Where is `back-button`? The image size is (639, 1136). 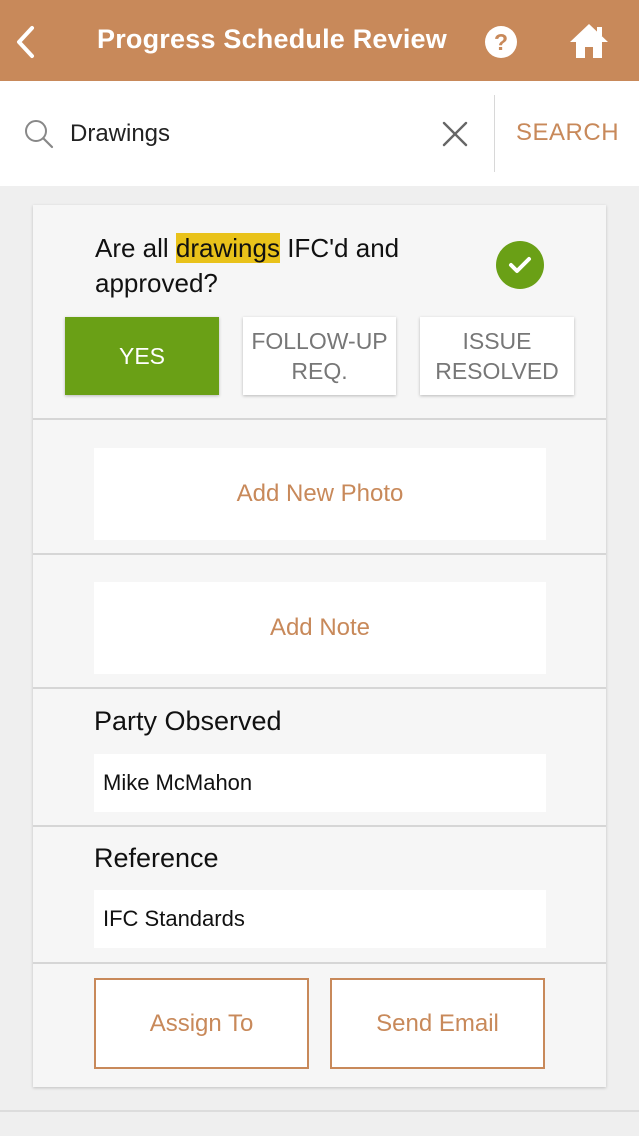
back-button is located at coordinates (26, 42).